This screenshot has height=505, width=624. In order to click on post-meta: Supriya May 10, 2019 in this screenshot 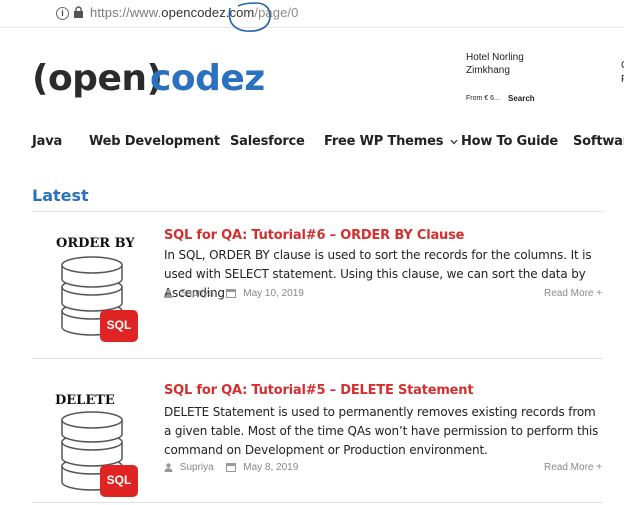, I will do `click(234, 293)`.